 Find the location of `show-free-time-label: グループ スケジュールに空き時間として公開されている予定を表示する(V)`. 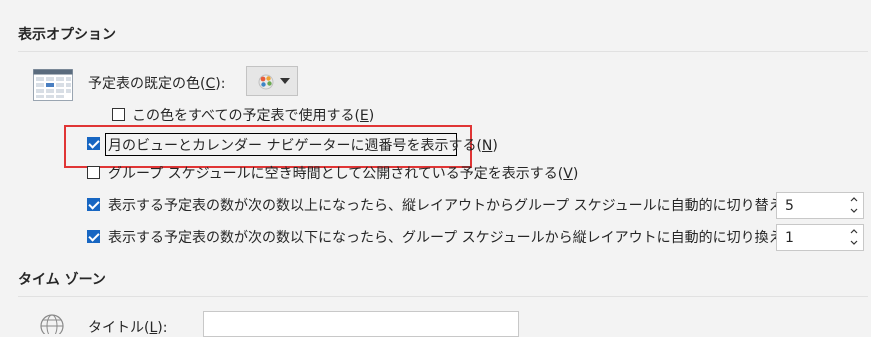

show-free-time-label: グループ スケジュールに空き時間として公開されている予定を表示する(V) is located at coordinates (343, 174).